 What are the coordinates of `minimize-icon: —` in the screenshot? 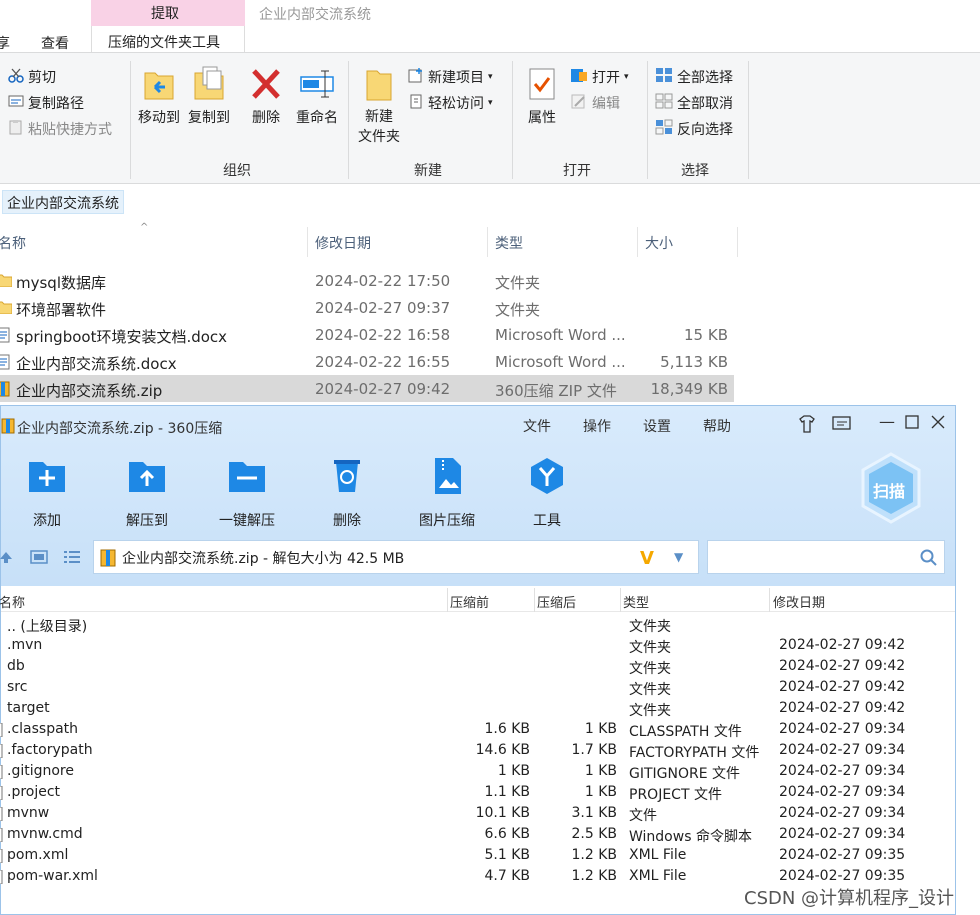 It's located at (887, 421).